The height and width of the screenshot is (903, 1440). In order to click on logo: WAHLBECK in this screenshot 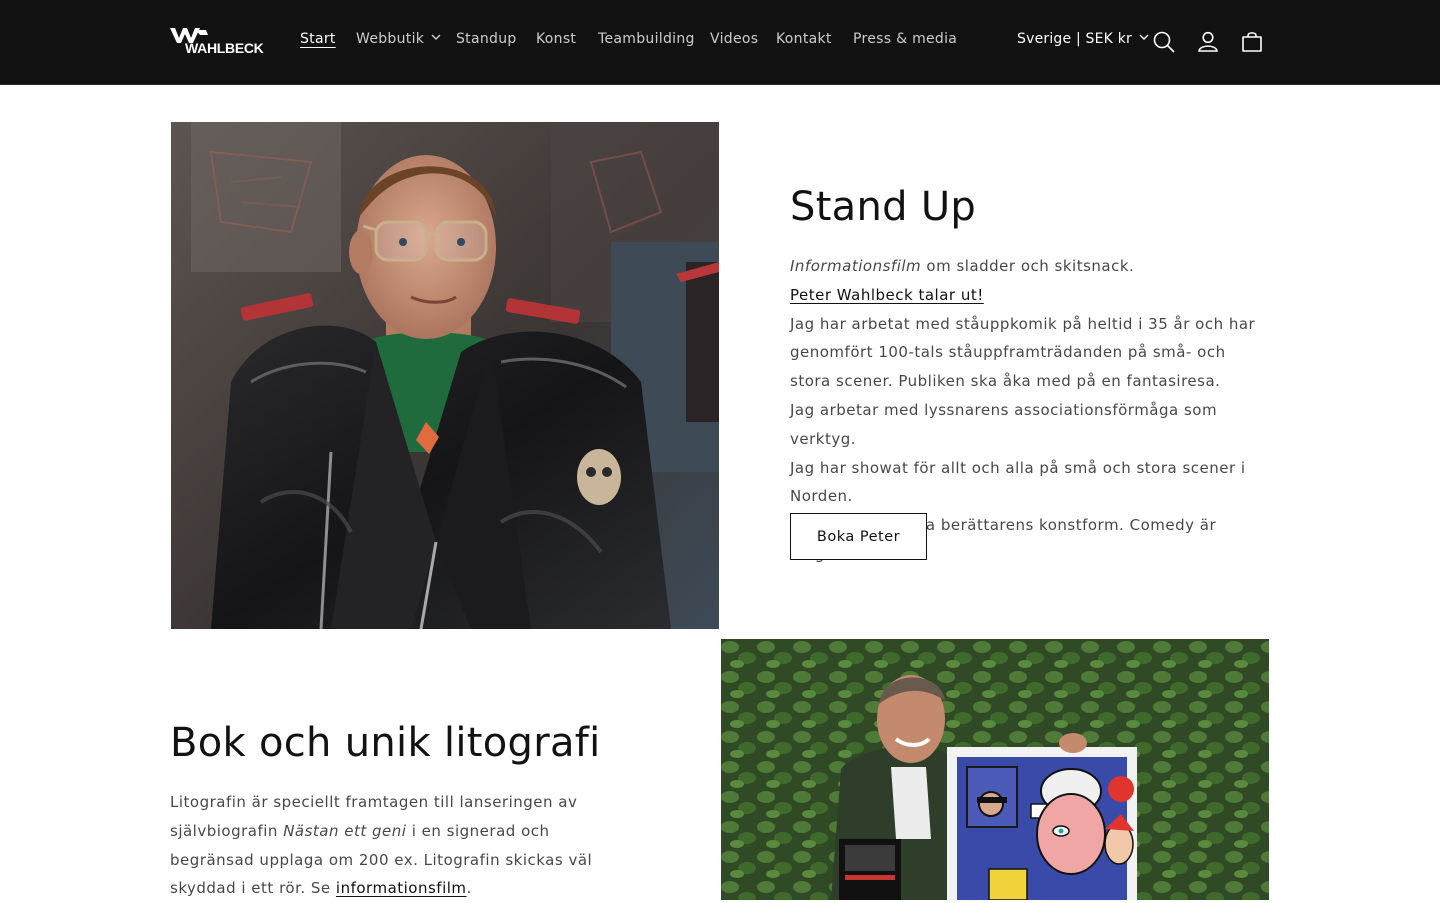, I will do `click(217, 43)`.